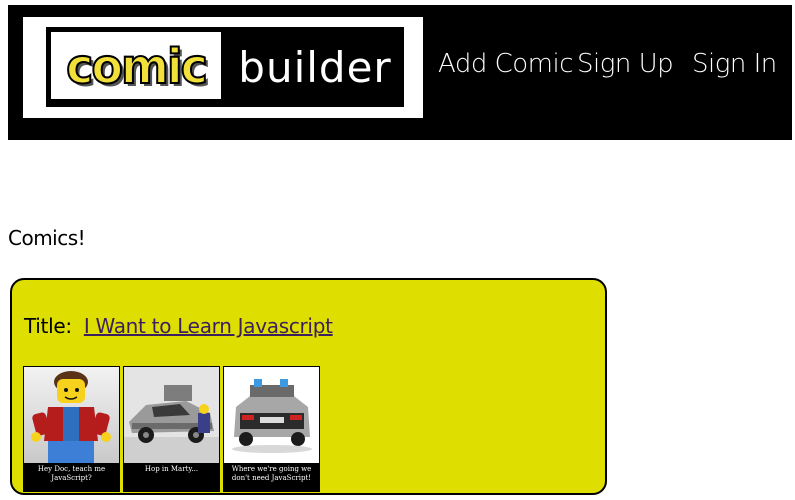 The image size is (795, 500). I want to click on logo-builder-box: builder, so click(315, 67).